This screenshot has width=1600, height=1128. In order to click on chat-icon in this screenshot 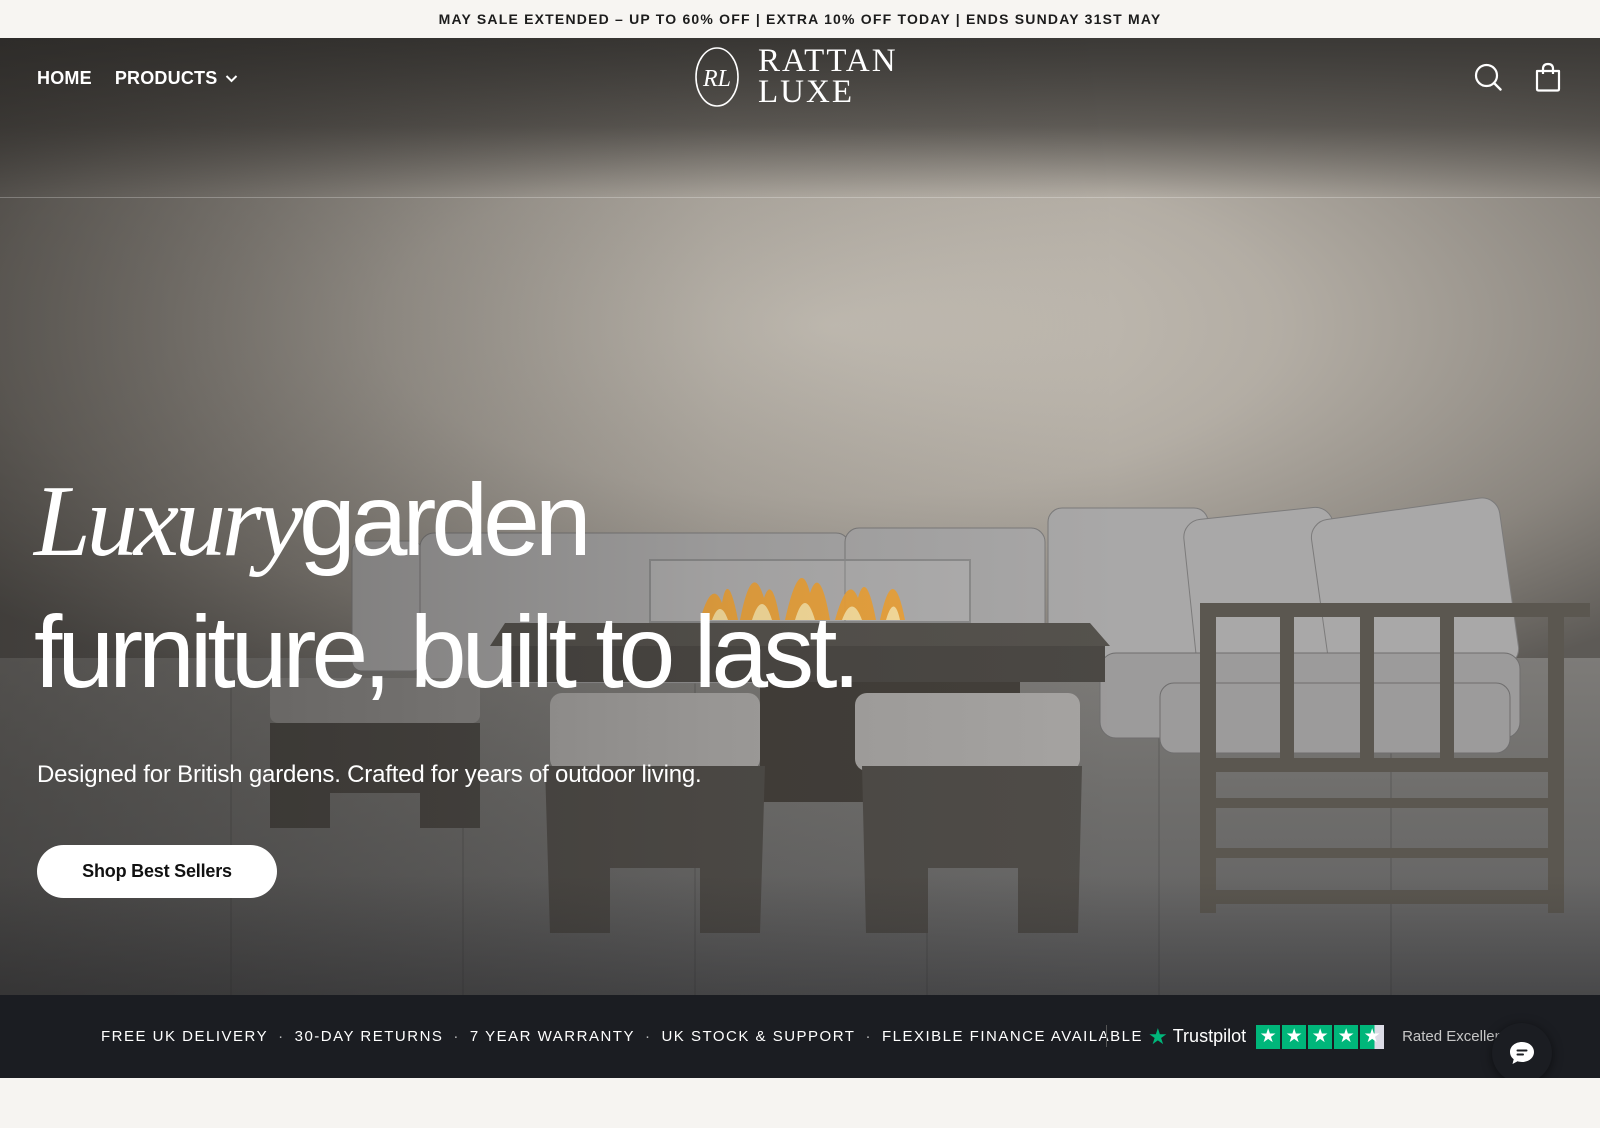, I will do `click(1522, 1053)`.